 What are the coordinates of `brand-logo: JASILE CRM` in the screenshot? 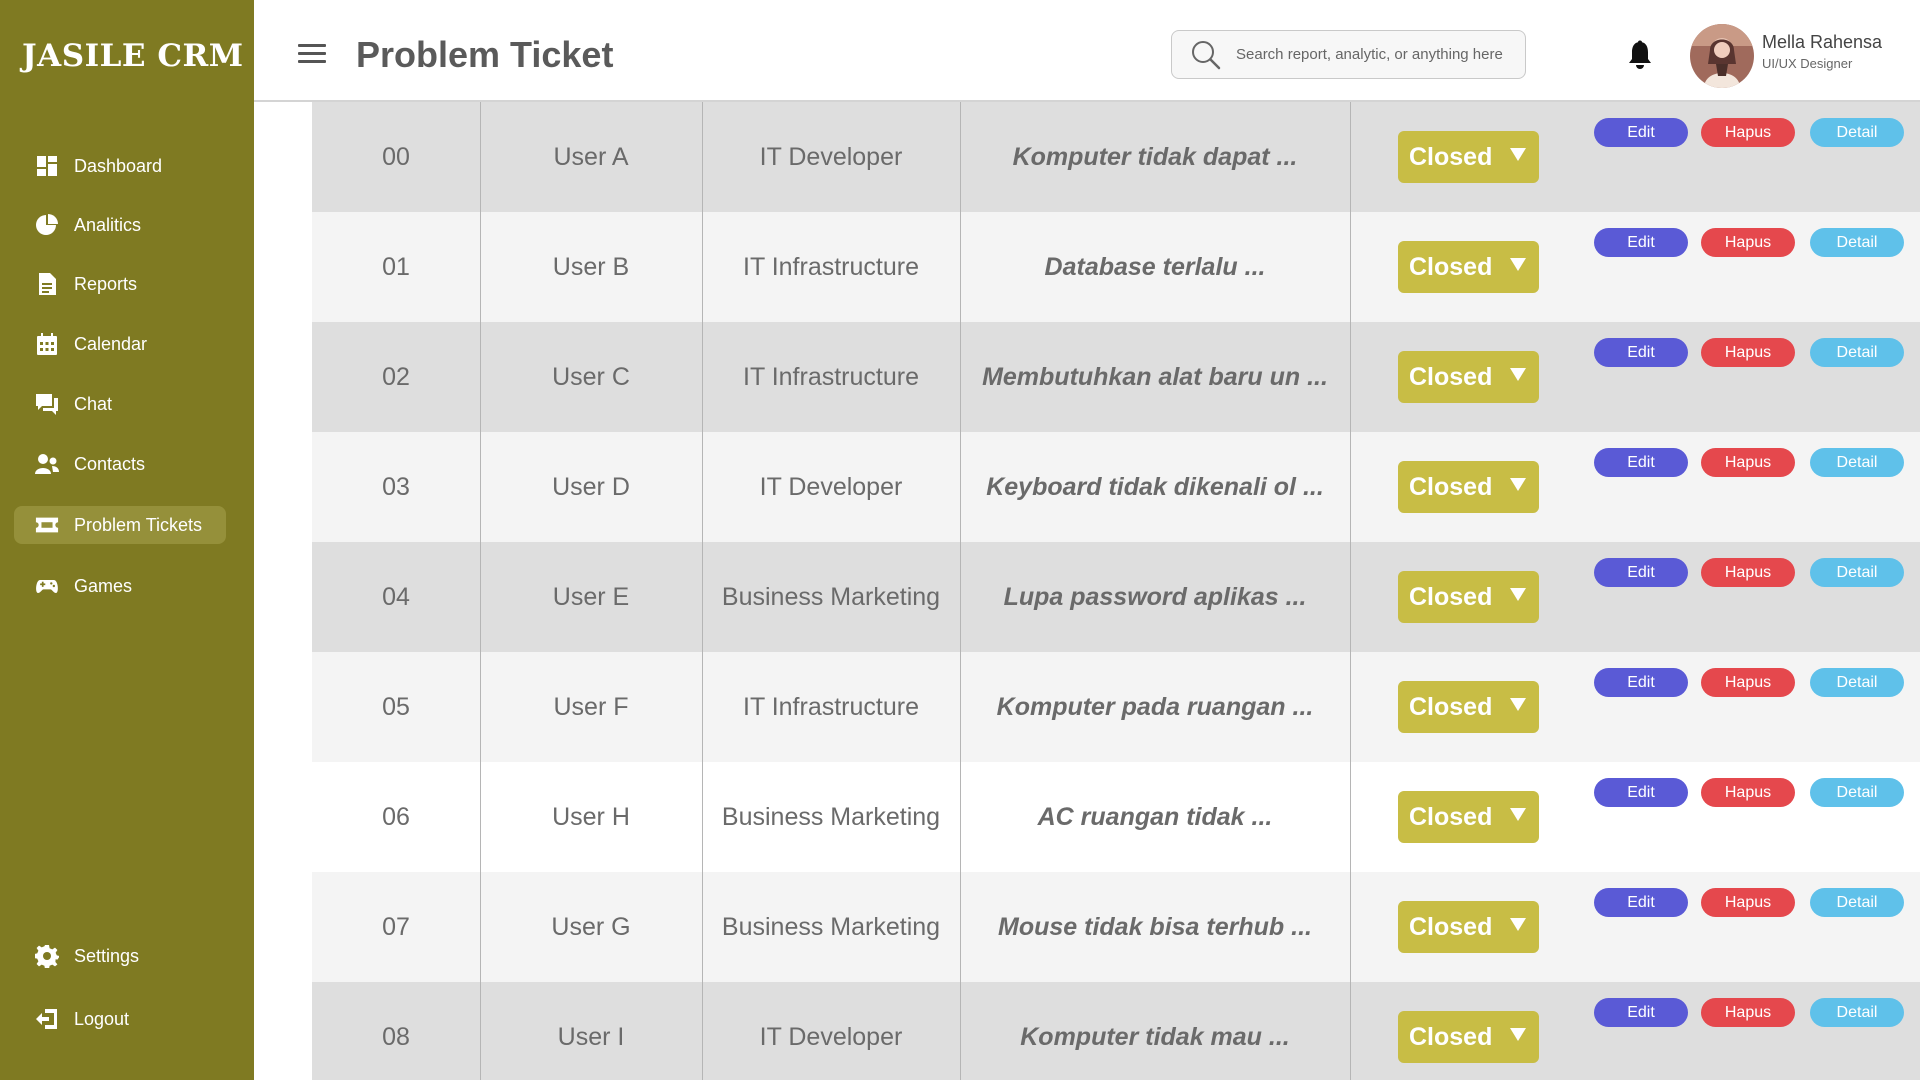 It's located at (133, 56).